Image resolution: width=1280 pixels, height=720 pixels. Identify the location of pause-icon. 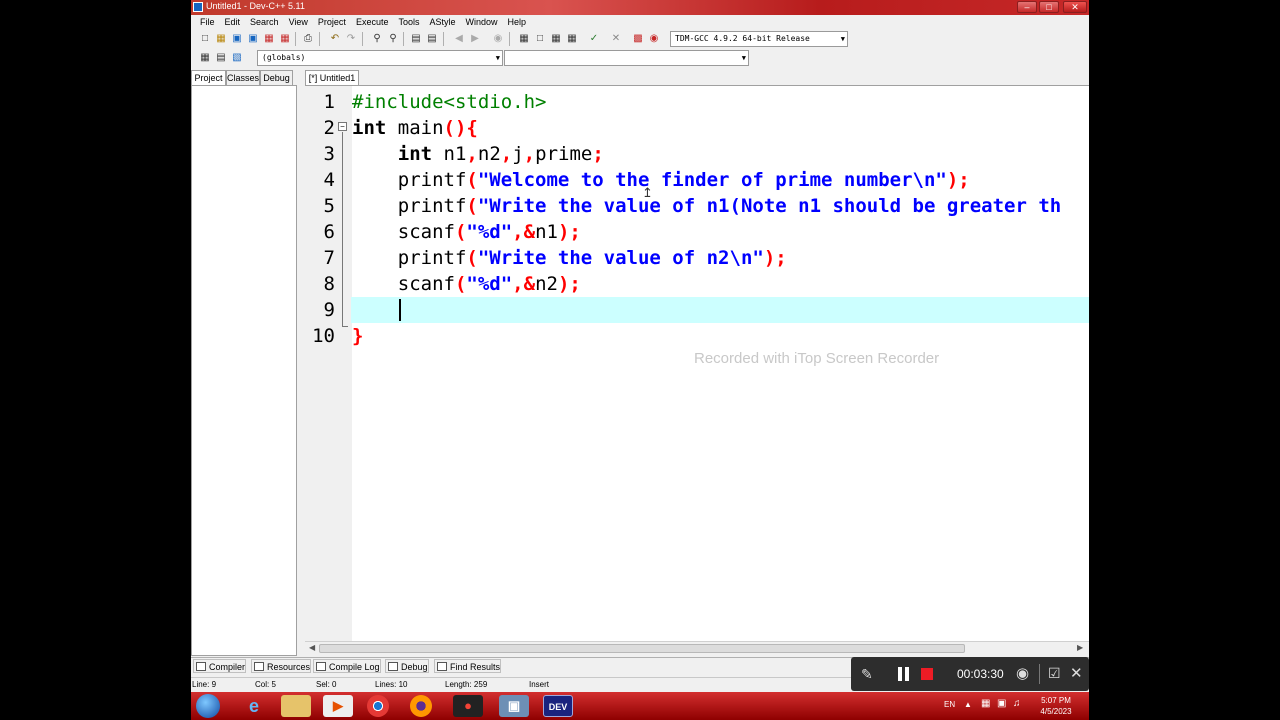
(904, 674).